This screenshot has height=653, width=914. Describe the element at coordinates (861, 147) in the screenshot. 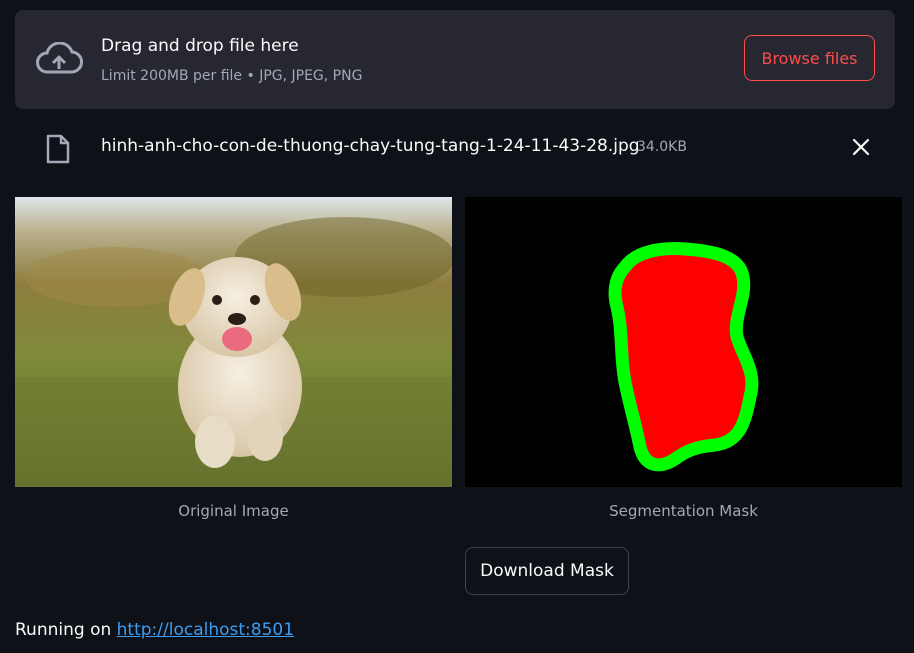

I see `remove-file-close-icon` at that location.